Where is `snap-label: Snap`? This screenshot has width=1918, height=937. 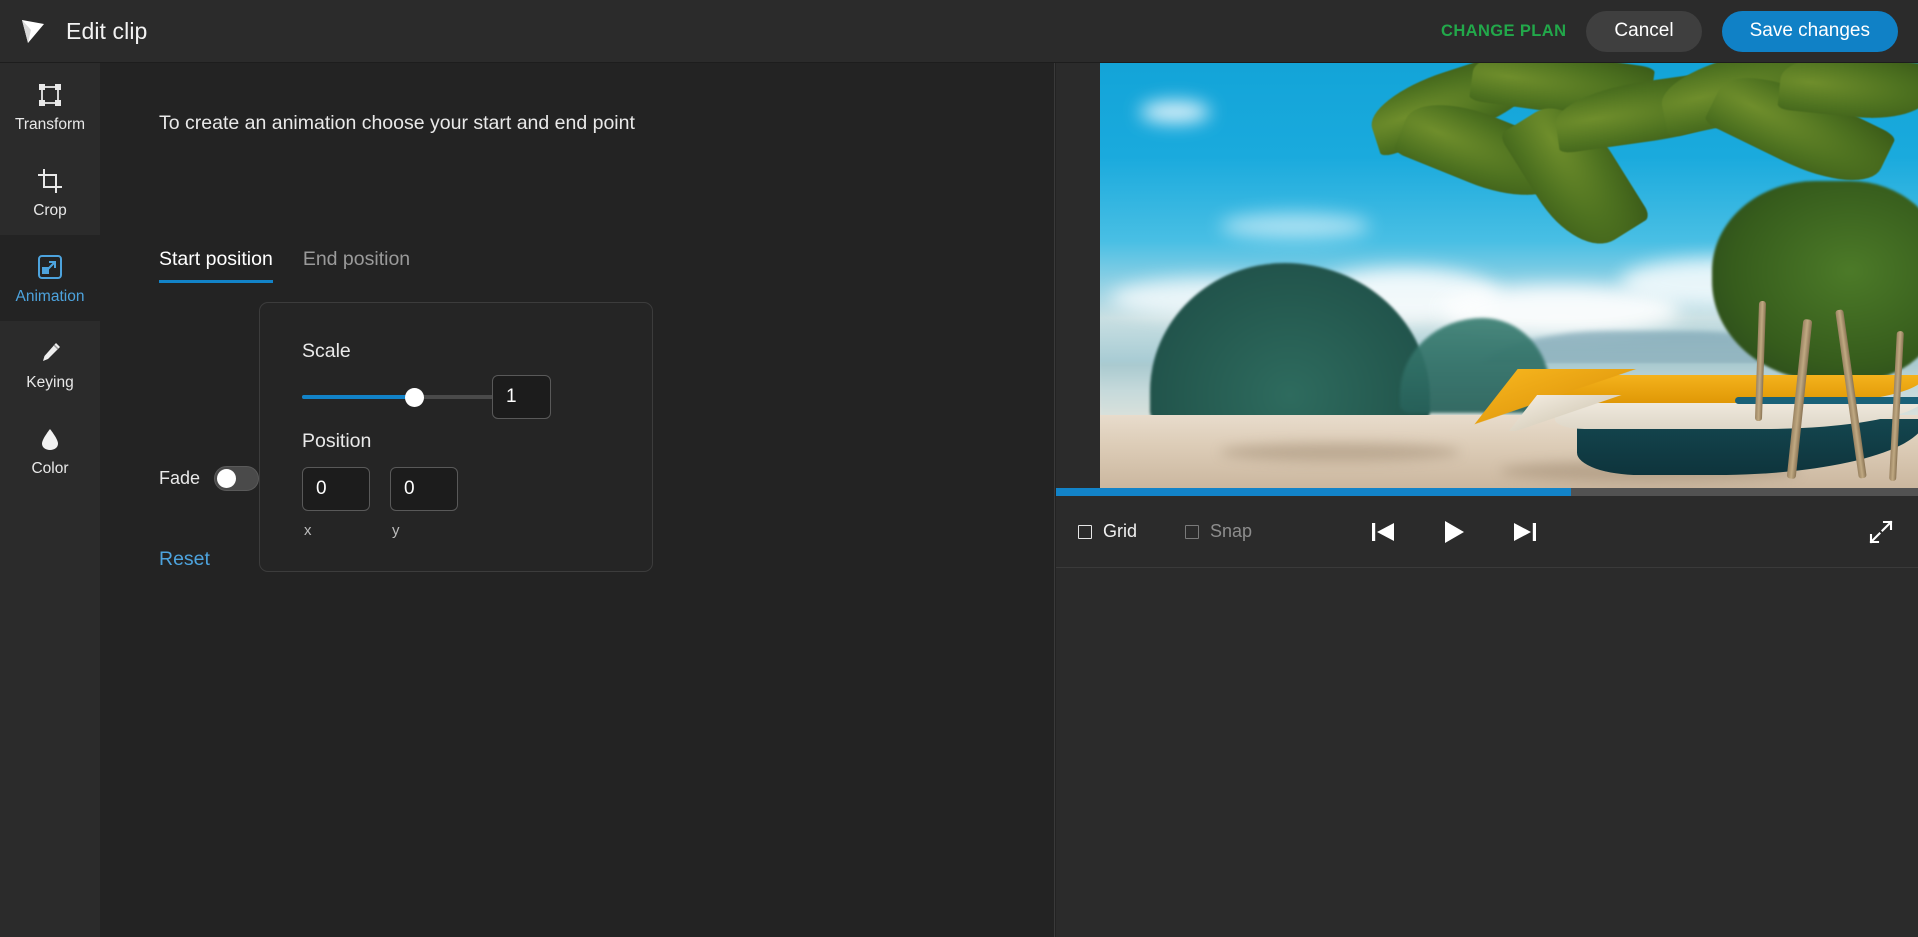
snap-label: Snap is located at coordinates (1231, 531).